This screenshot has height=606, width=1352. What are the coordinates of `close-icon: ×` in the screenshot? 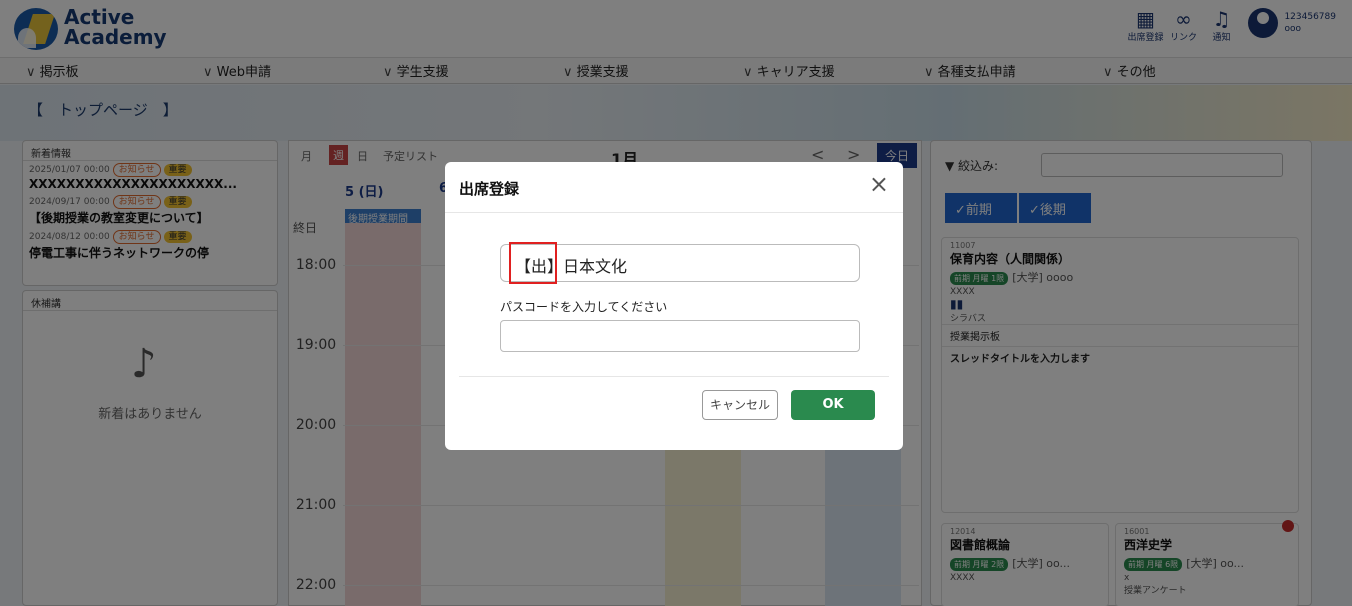 It's located at (879, 184).